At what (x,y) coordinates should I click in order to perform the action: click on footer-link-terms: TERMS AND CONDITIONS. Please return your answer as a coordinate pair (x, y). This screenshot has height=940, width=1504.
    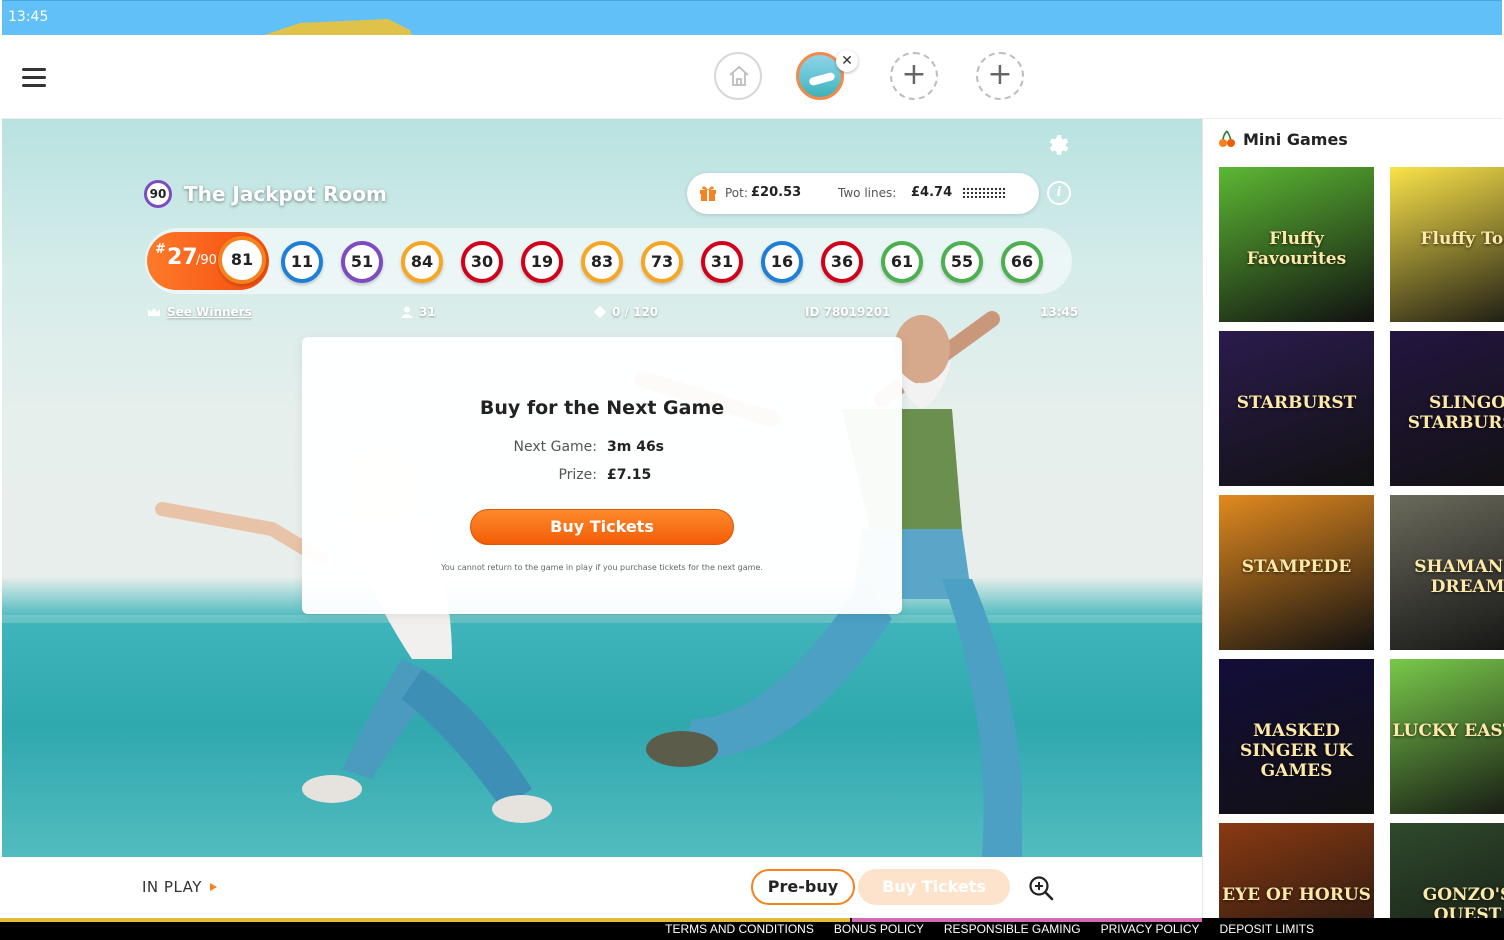
    Looking at the image, I should click on (739, 929).